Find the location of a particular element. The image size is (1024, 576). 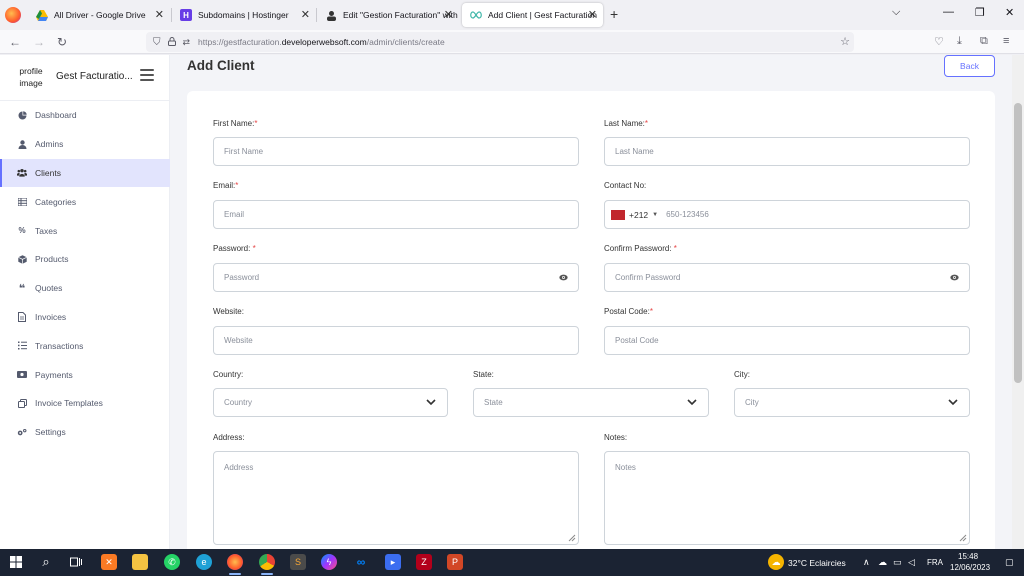

sidebar-item-taxes: % Taxes is located at coordinates (85, 230).